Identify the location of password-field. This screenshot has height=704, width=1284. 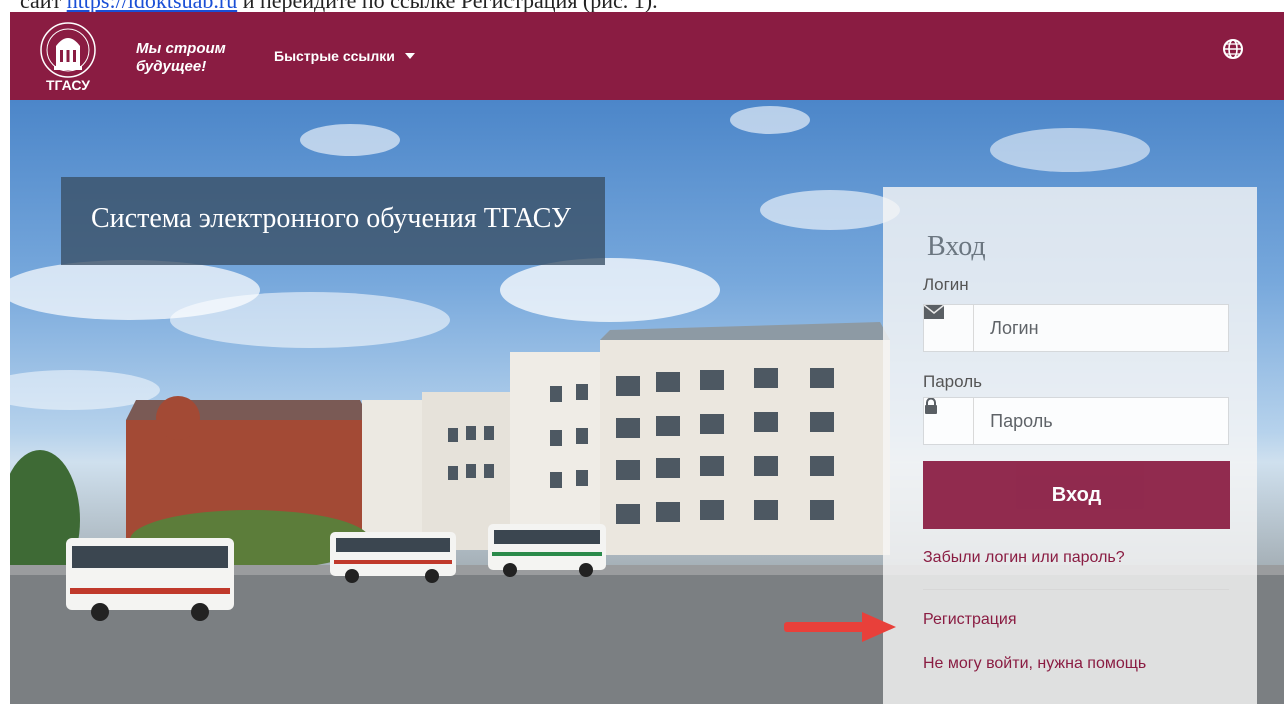
(1076, 421).